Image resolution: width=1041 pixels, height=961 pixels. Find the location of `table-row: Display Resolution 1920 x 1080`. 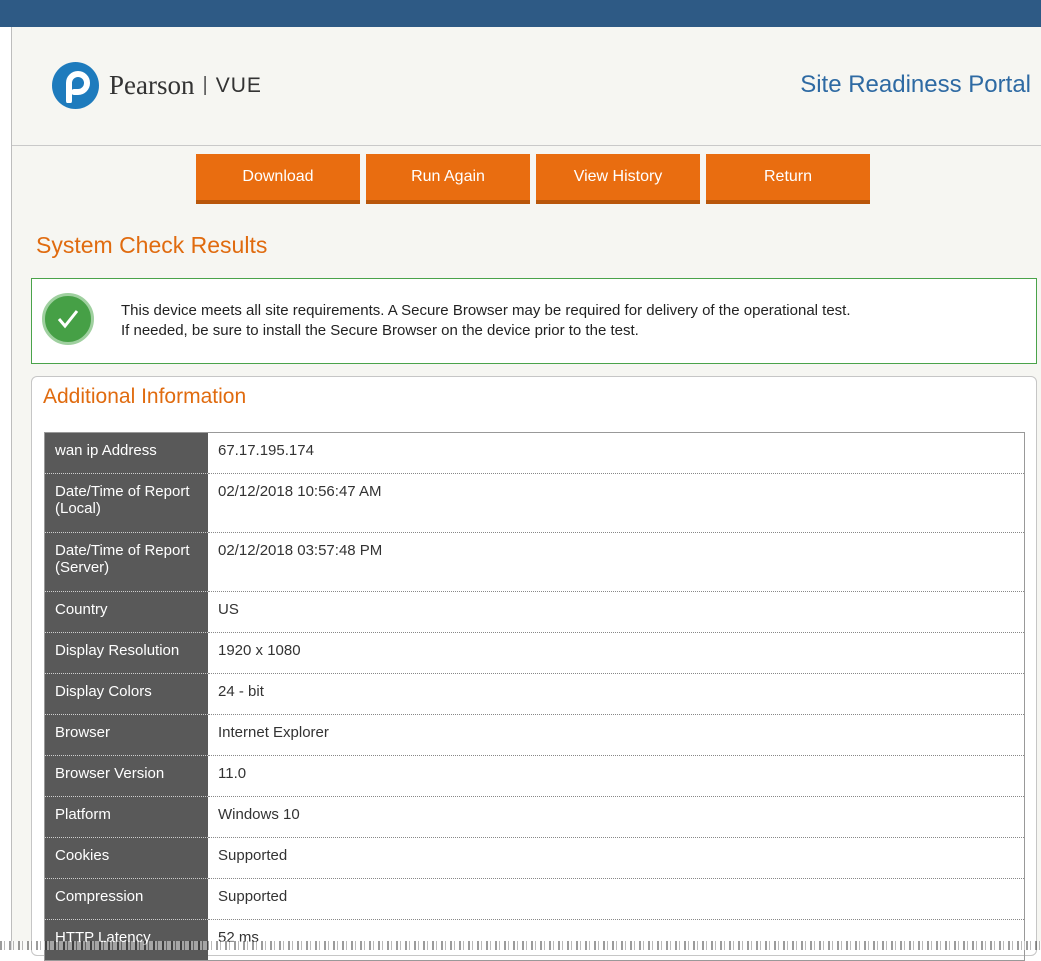

table-row: Display Resolution 1920 x 1080 is located at coordinates (534, 653).